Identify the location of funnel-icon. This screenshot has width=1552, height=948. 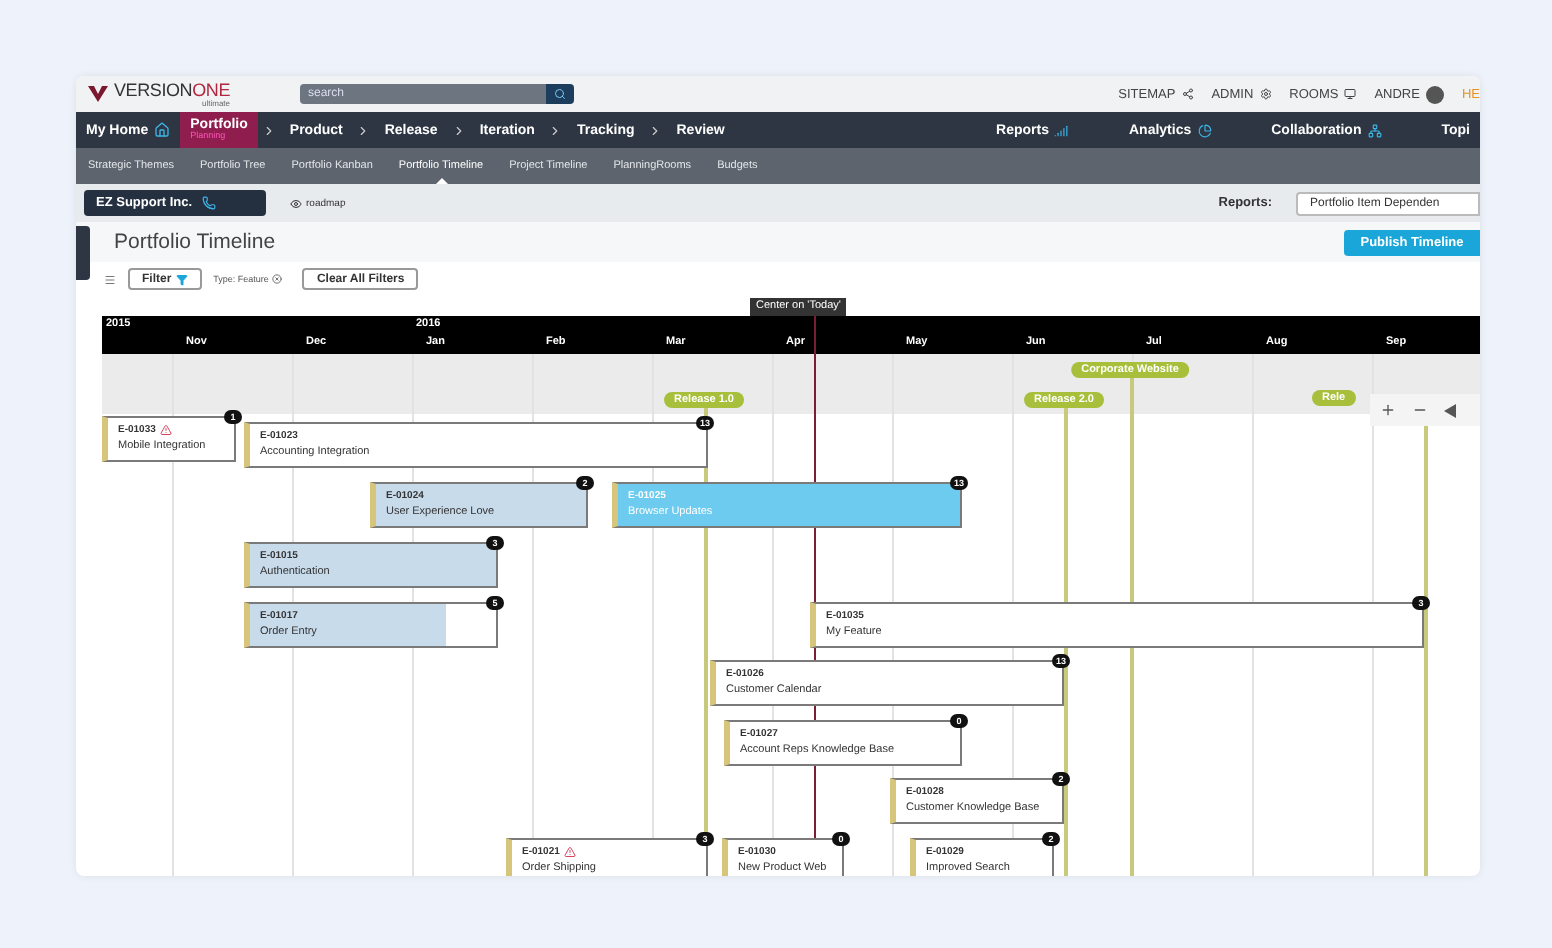
(181, 279).